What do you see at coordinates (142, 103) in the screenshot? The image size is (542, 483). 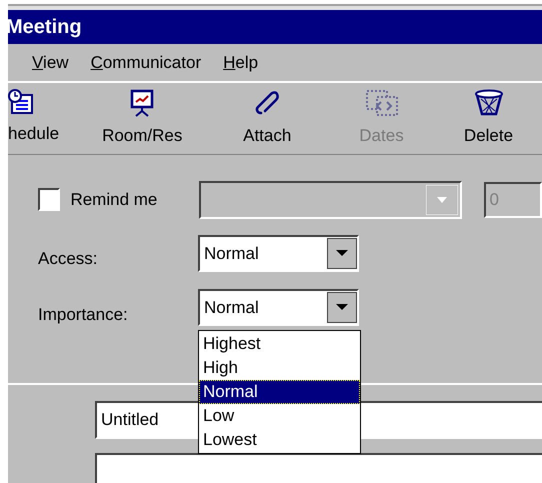 I see `easel-icon` at bounding box center [142, 103].